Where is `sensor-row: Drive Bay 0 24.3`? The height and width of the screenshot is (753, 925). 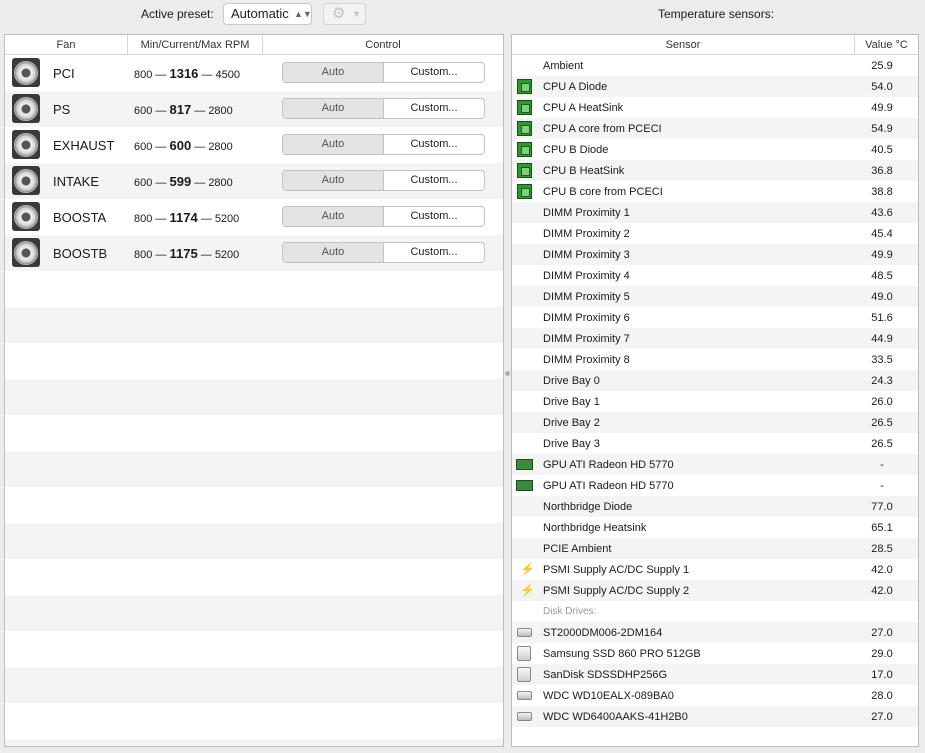 sensor-row: Drive Bay 0 24.3 is located at coordinates (715, 380).